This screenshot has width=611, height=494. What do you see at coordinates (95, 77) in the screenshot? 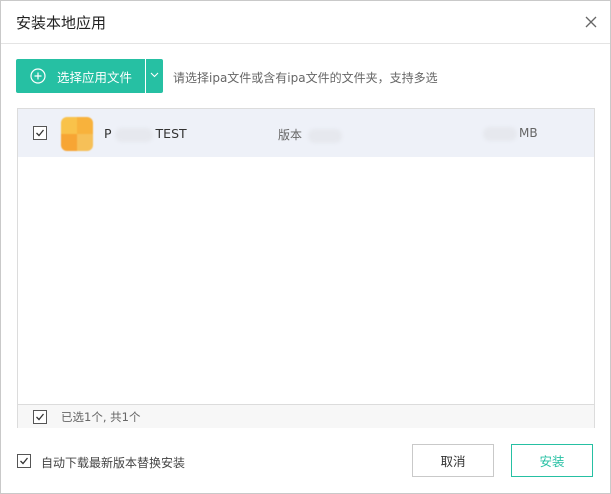
I see `select-app-files-label: 选择应用文件` at bounding box center [95, 77].